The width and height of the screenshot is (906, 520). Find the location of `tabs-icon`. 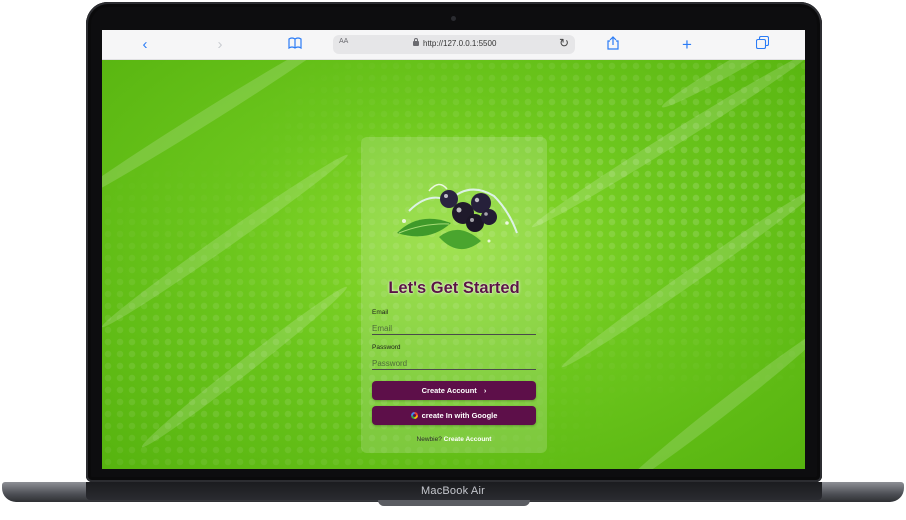

tabs-icon is located at coordinates (762, 44).